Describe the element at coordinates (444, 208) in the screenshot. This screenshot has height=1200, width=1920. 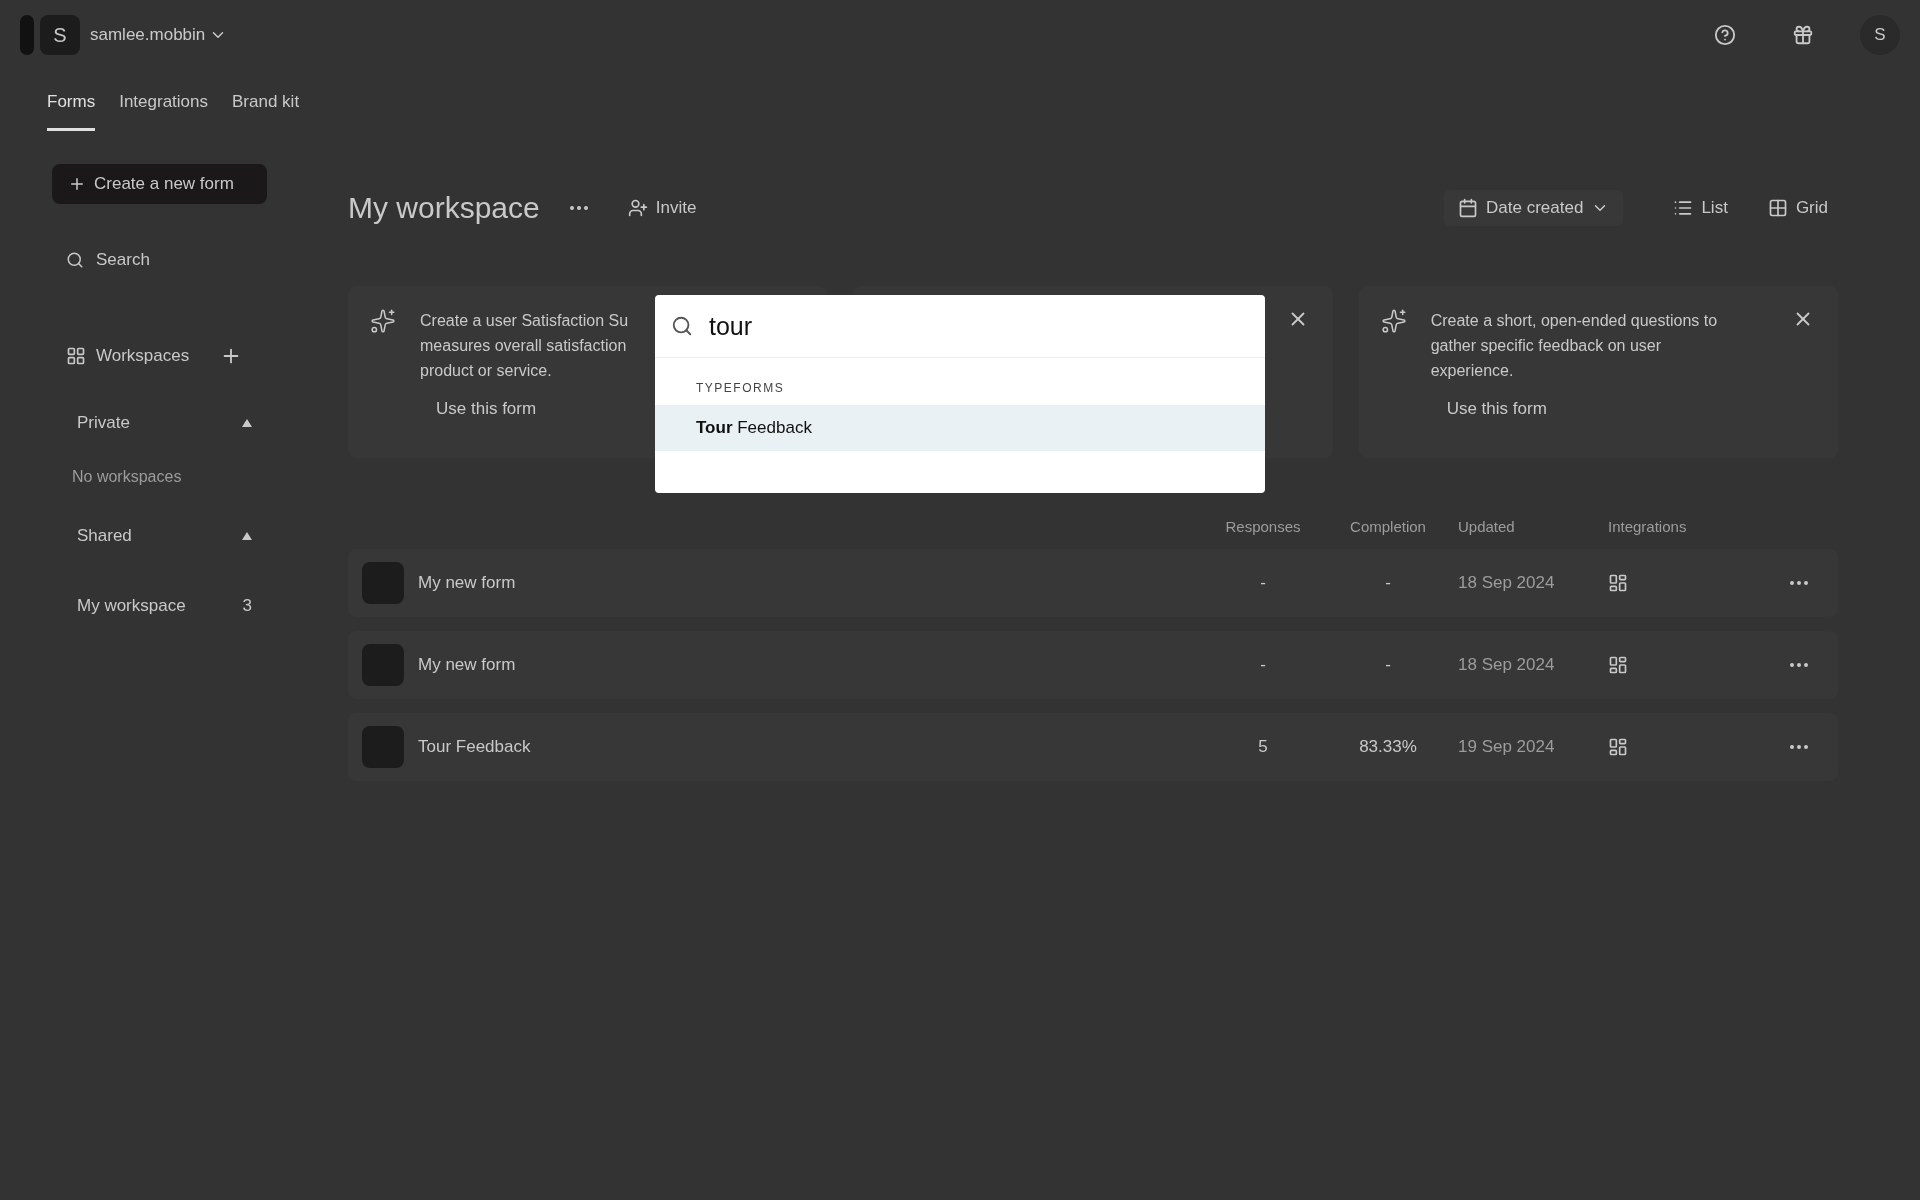
I see `page-title: My workspace` at that location.